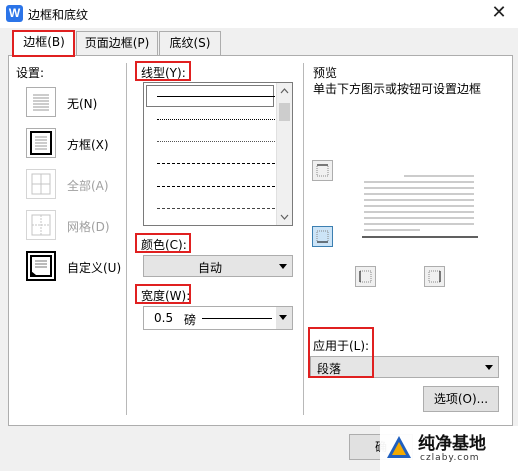  Describe the element at coordinates (163, 73) in the screenshot. I see `line-style-label: 线型(Y):` at that location.